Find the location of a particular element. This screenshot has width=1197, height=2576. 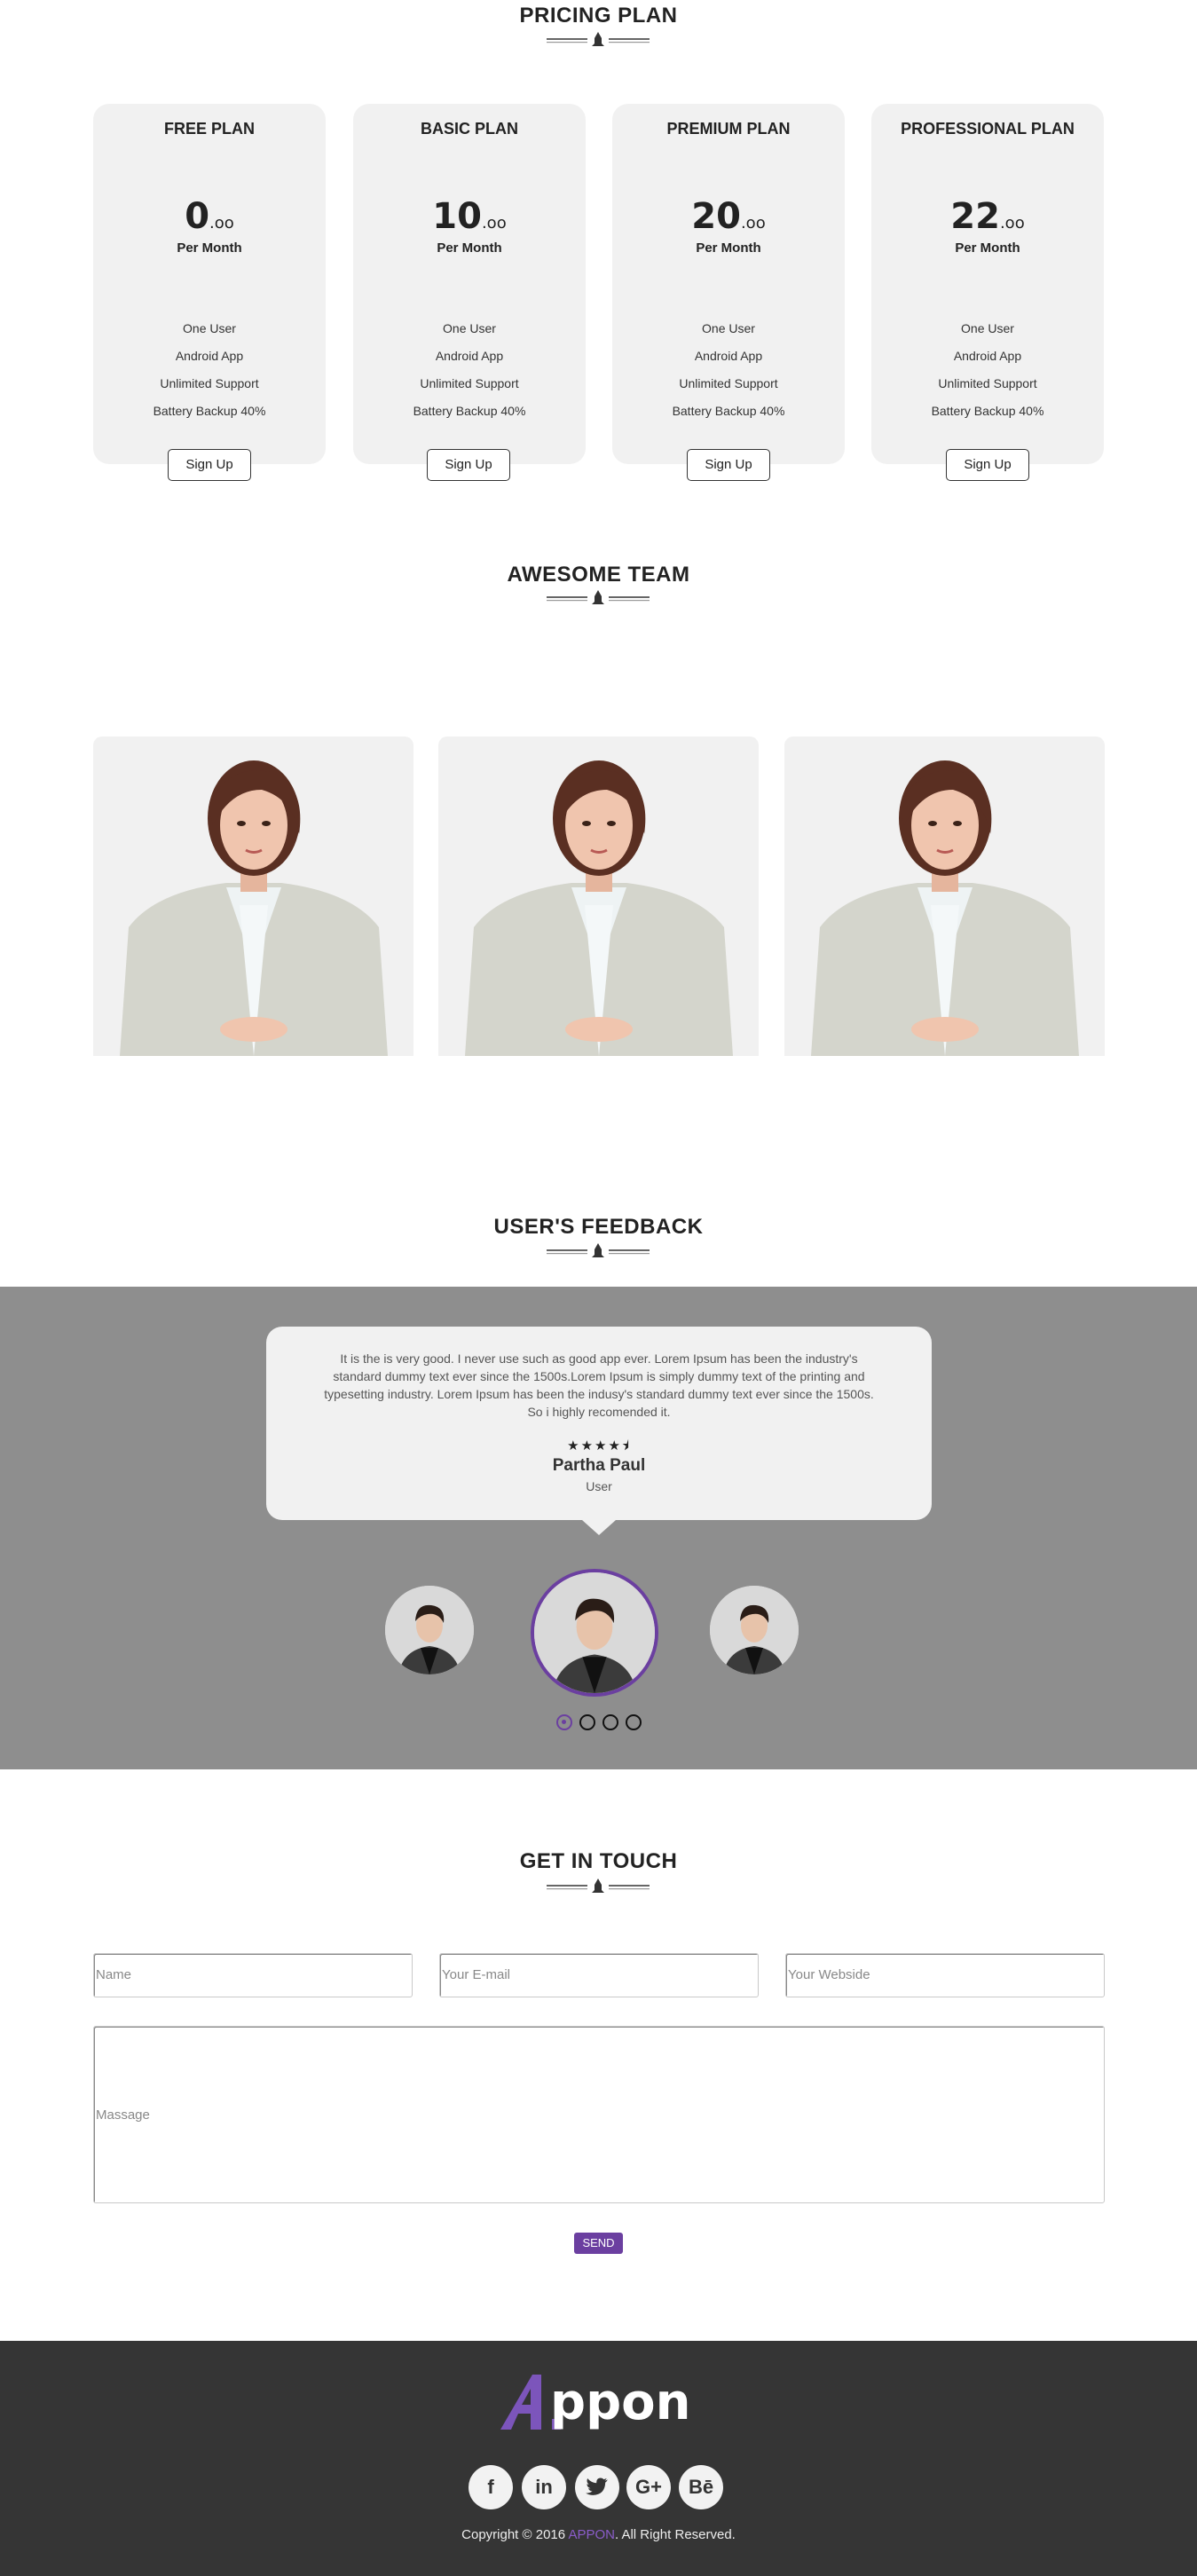

twitter-icon is located at coordinates (597, 2487).